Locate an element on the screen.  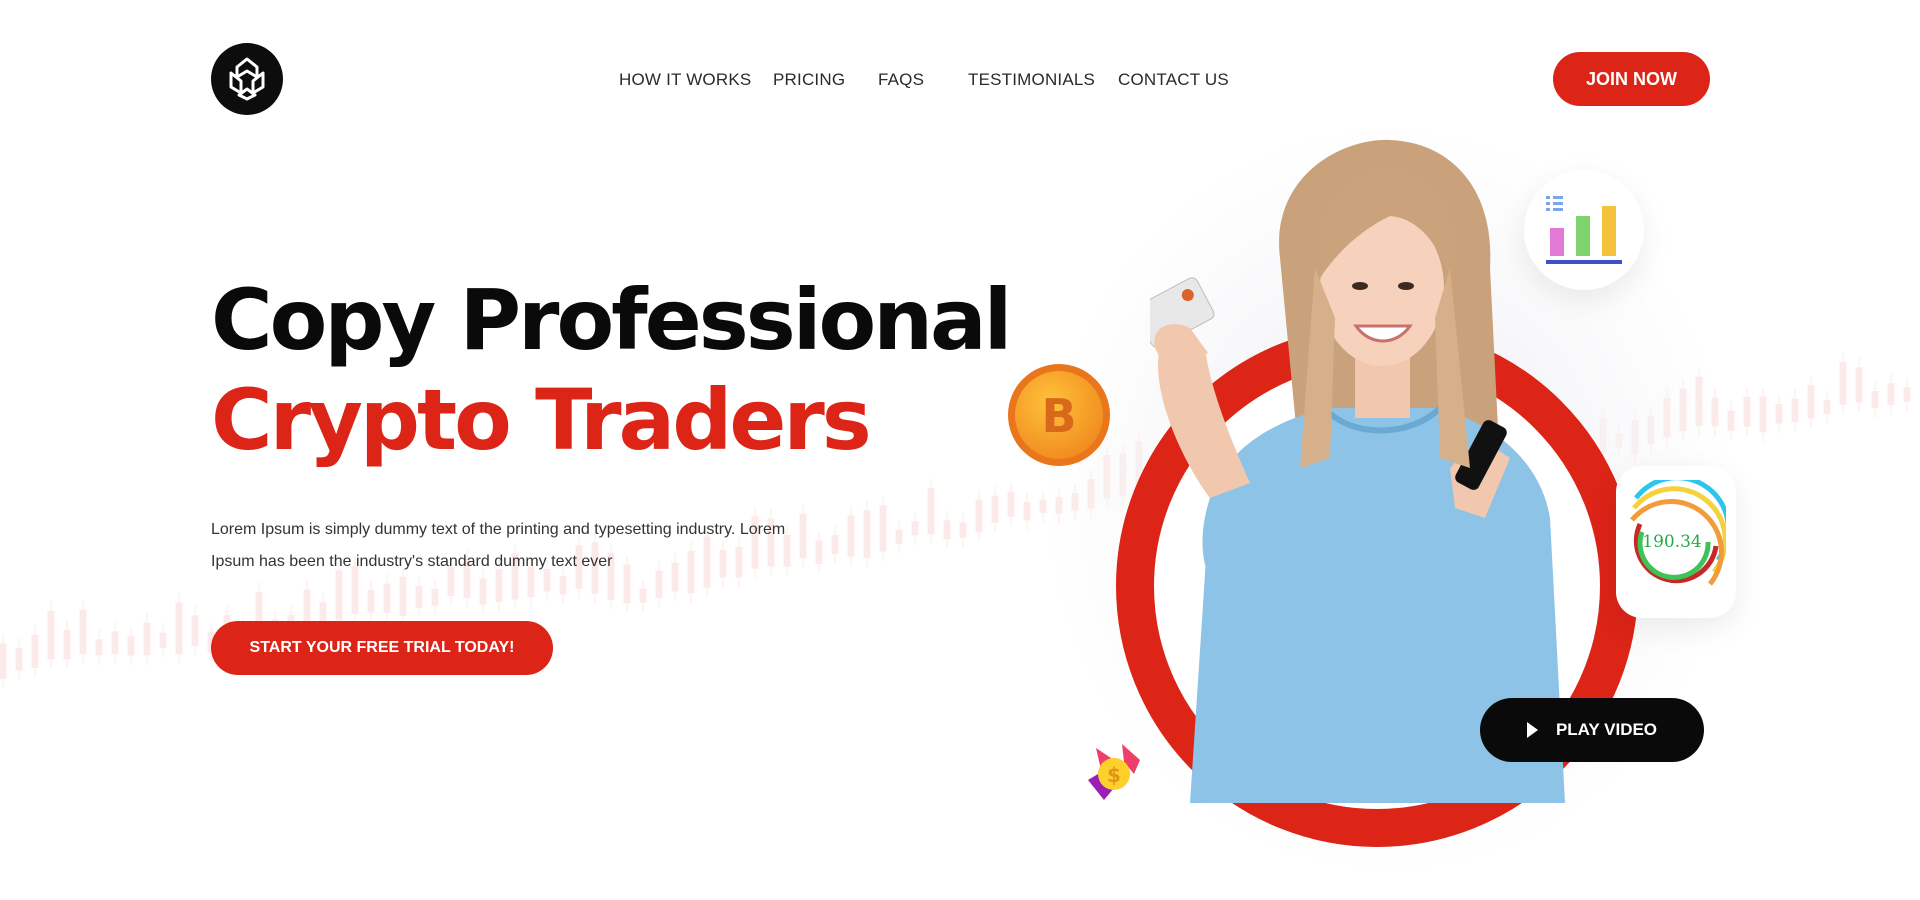
logo-icon is located at coordinates (247, 79).